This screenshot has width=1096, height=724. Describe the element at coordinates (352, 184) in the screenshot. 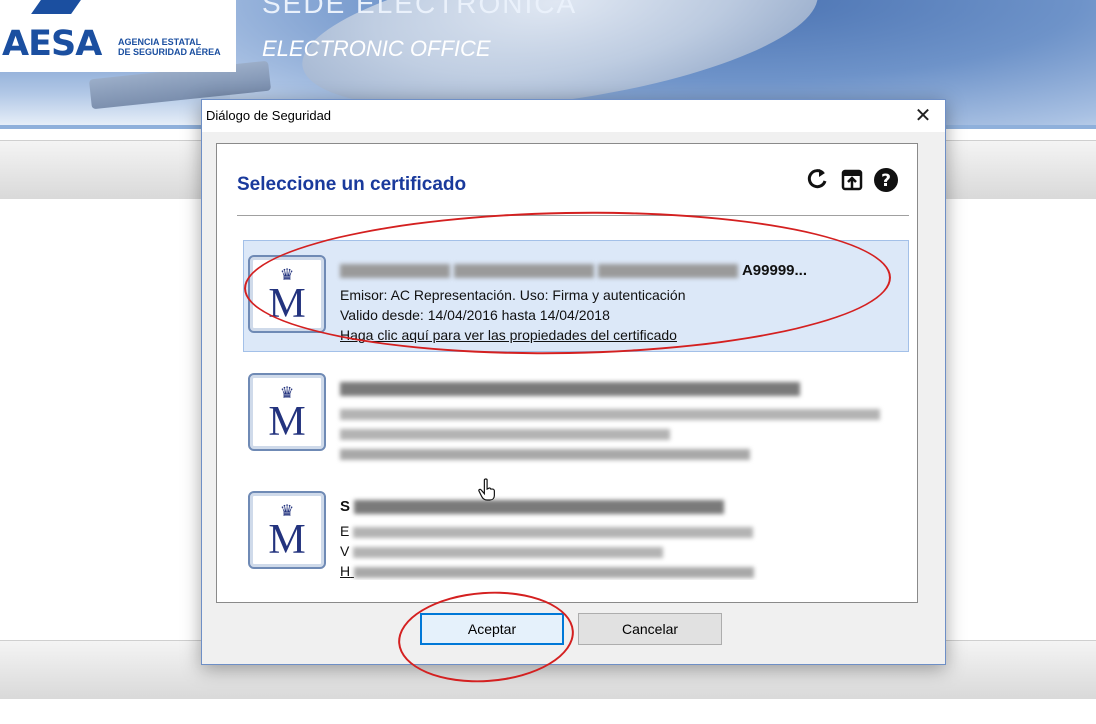

I see `panel-heading: Seleccione un certificado` at that location.